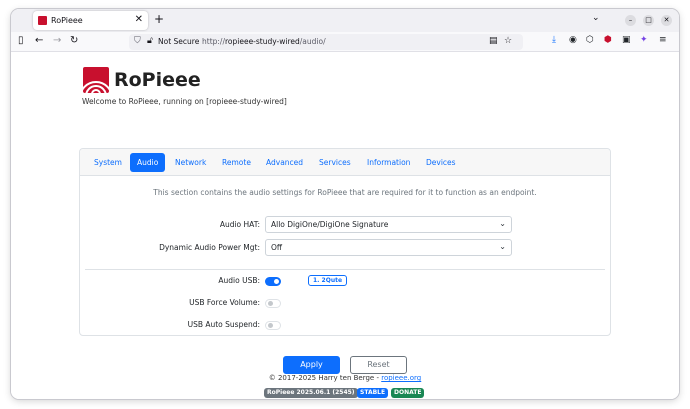 Image resolution: width=690 pixels, height=409 pixels. What do you see at coordinates (493, 41) in the screenshot?
I see `reader-view-icon: ▤` at bounding box center [493, 41].